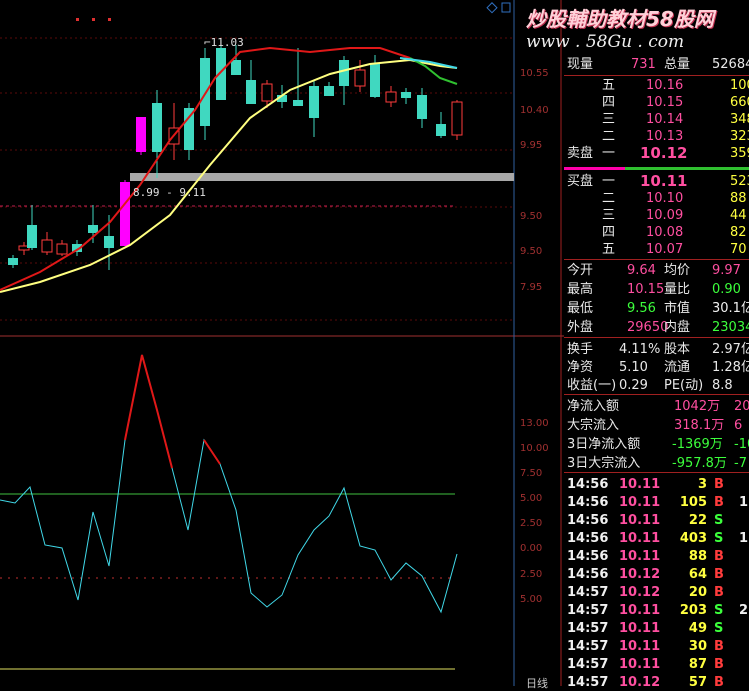 The height and width of the screenshot is (691, 749). Describe the element at coordinates (531, 145) in the screenshot. I see `price-axis-label: 9.95` at that location.